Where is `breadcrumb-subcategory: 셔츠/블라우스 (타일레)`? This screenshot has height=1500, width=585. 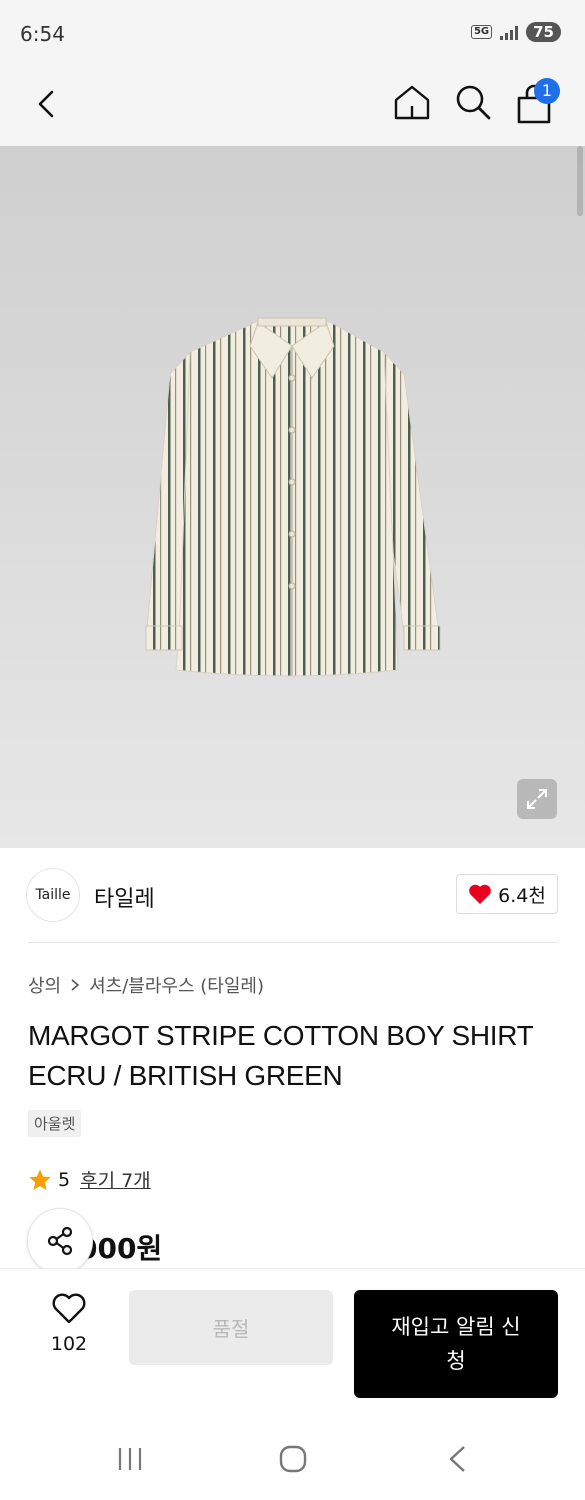
breadcrumb-subcategory: 셔츠/블라우스 (타일레) is located at coordinates (176, 985).